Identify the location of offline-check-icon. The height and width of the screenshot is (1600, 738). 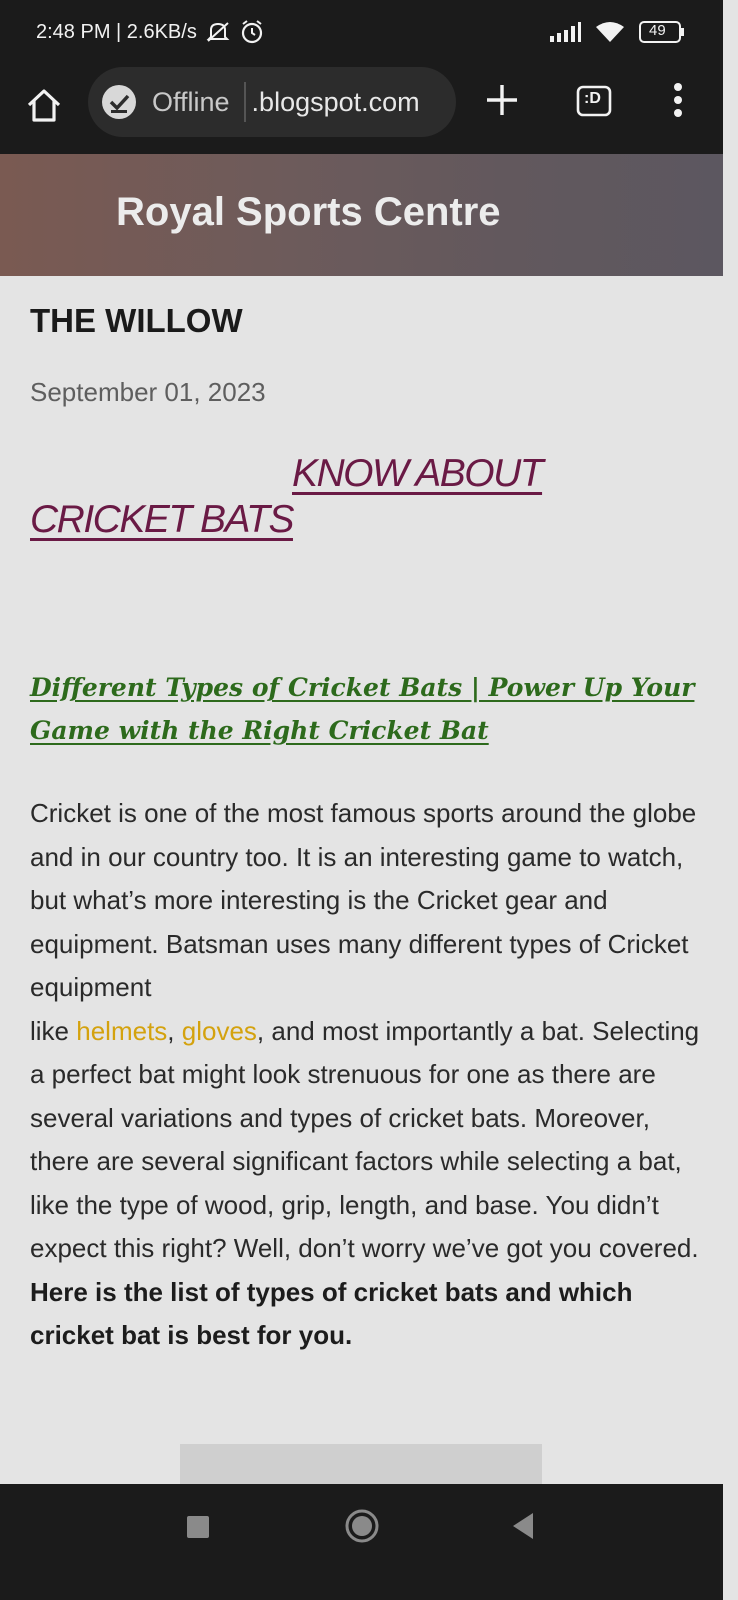
(119, 102).